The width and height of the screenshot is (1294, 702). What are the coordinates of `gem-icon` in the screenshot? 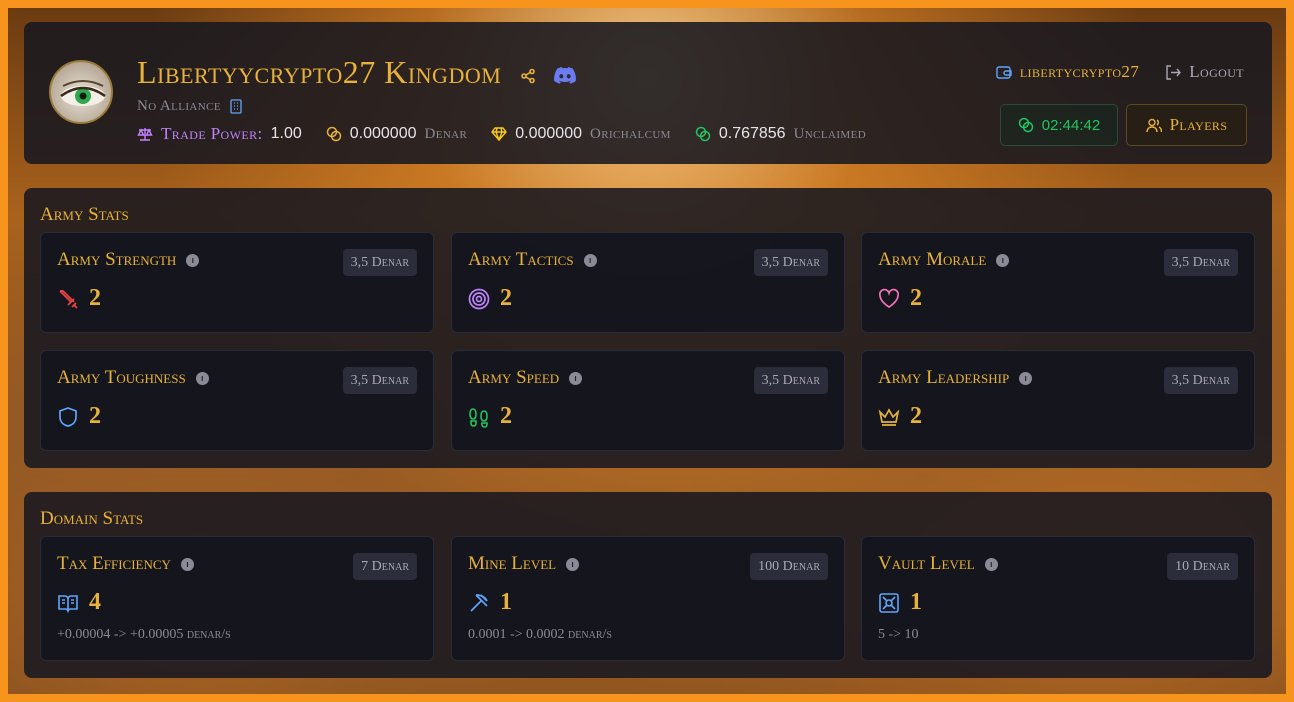 It's located at (499, 134).